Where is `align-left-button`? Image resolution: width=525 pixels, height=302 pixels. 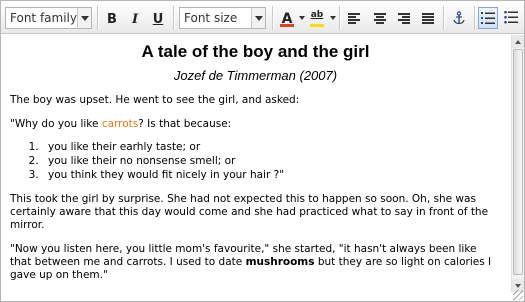 align-left-button is located at coordinates (354, 18).